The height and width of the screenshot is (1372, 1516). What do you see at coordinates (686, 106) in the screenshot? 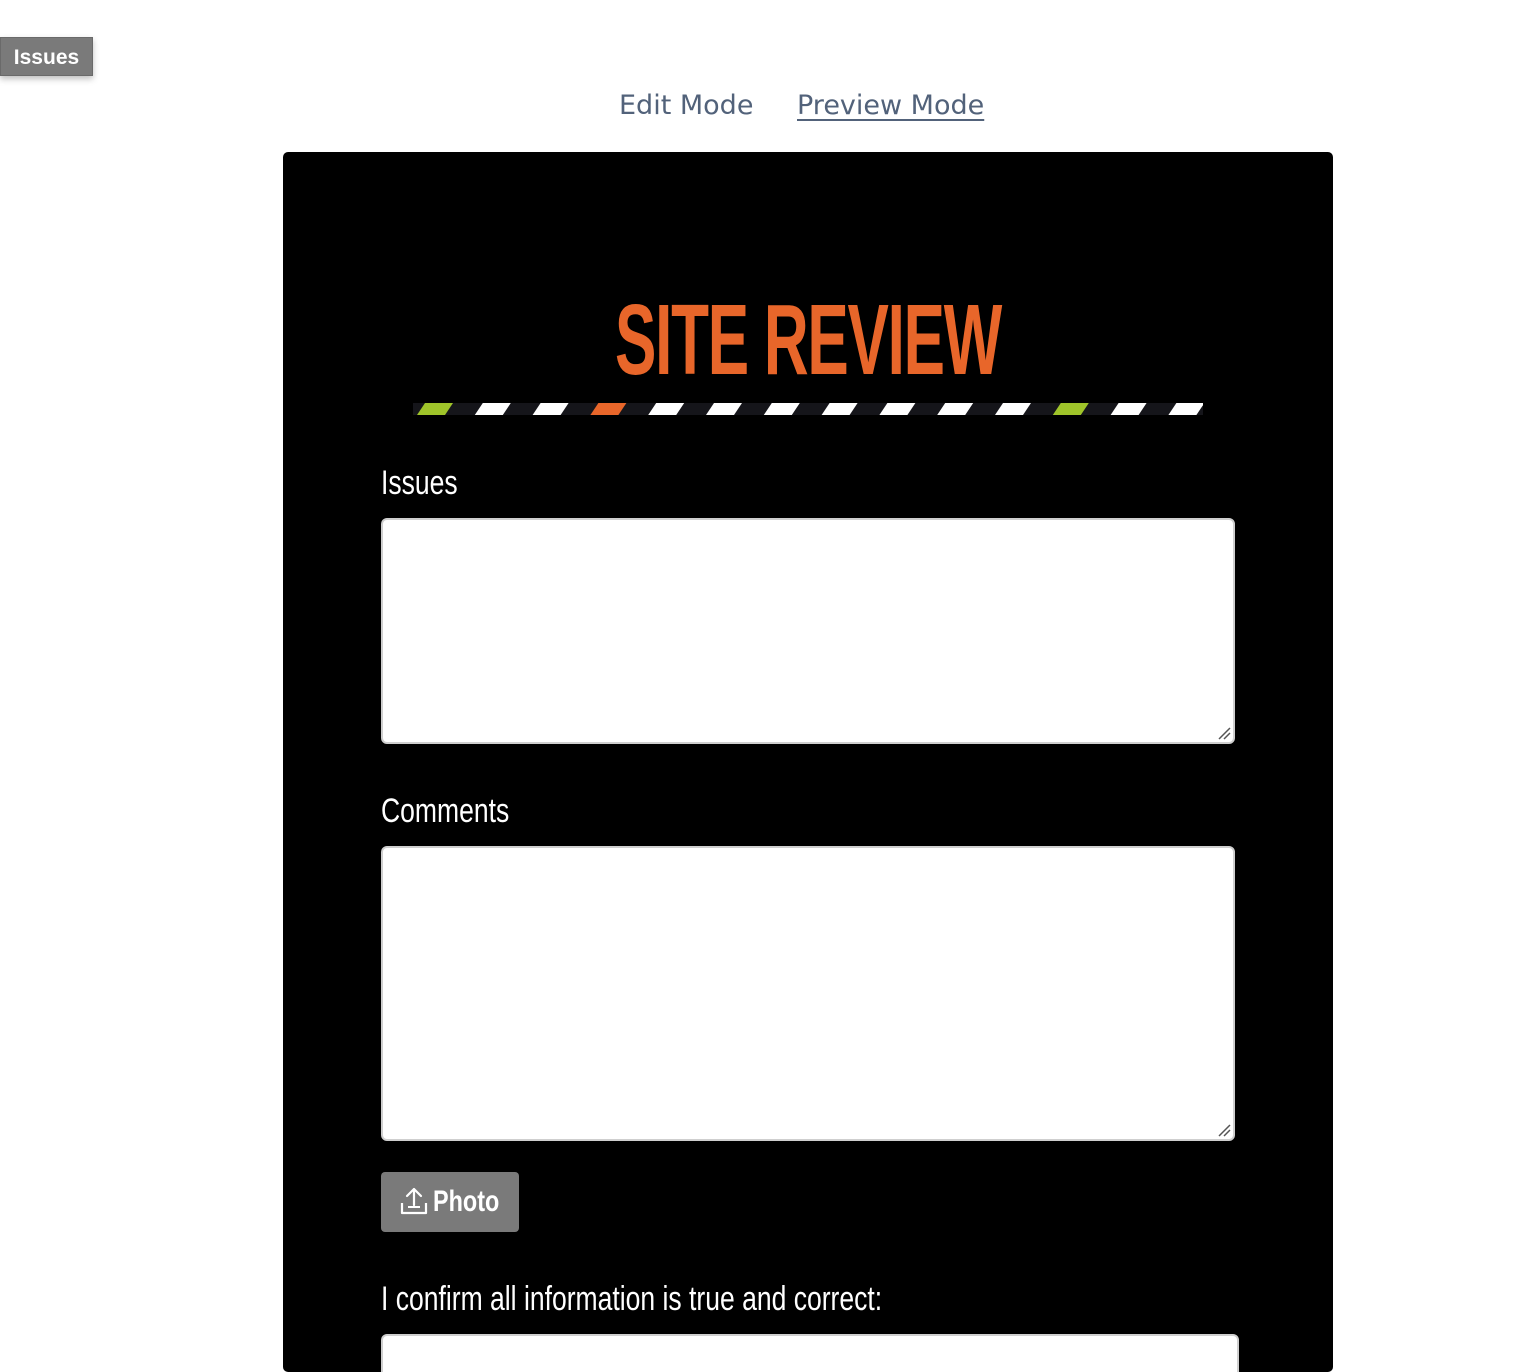
I see `edit-mode-link: Edit Mode` at bounding box center [686, 106].